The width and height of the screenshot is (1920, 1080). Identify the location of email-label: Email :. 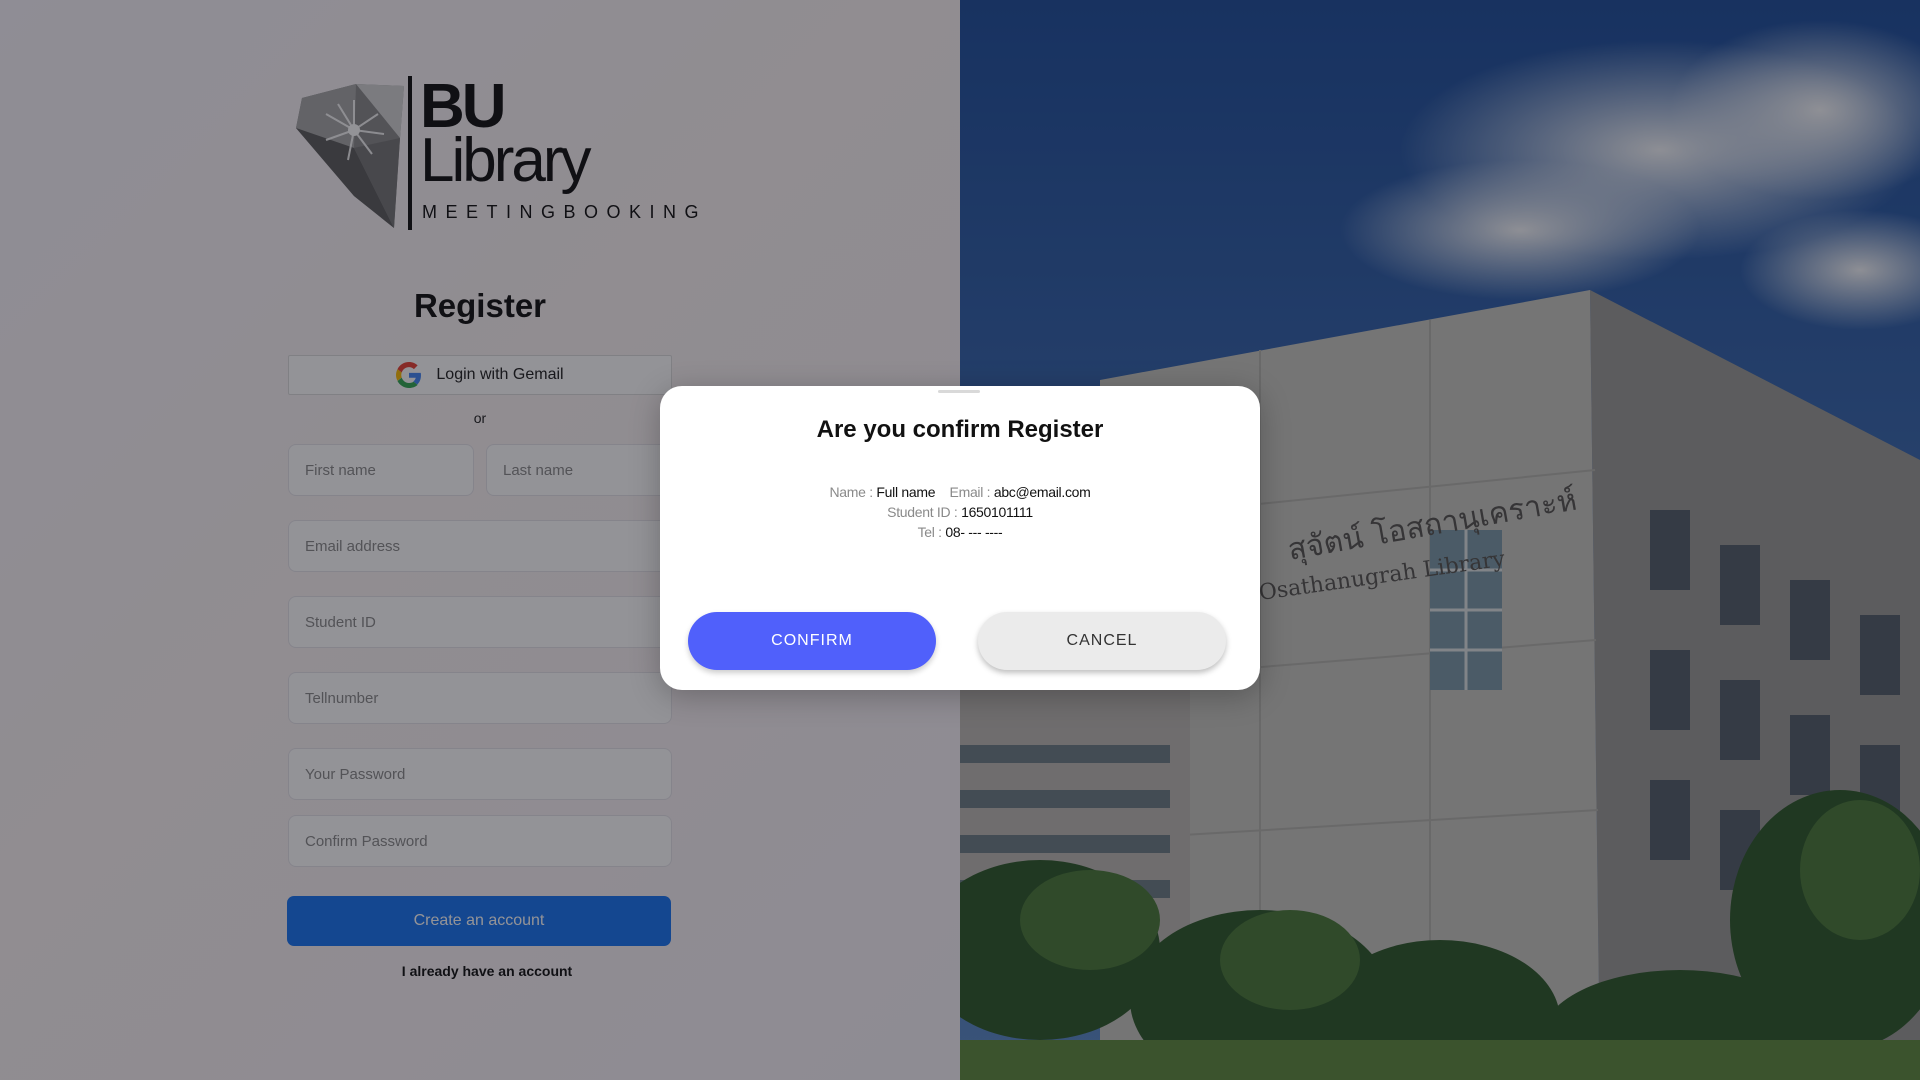
(971, 492).